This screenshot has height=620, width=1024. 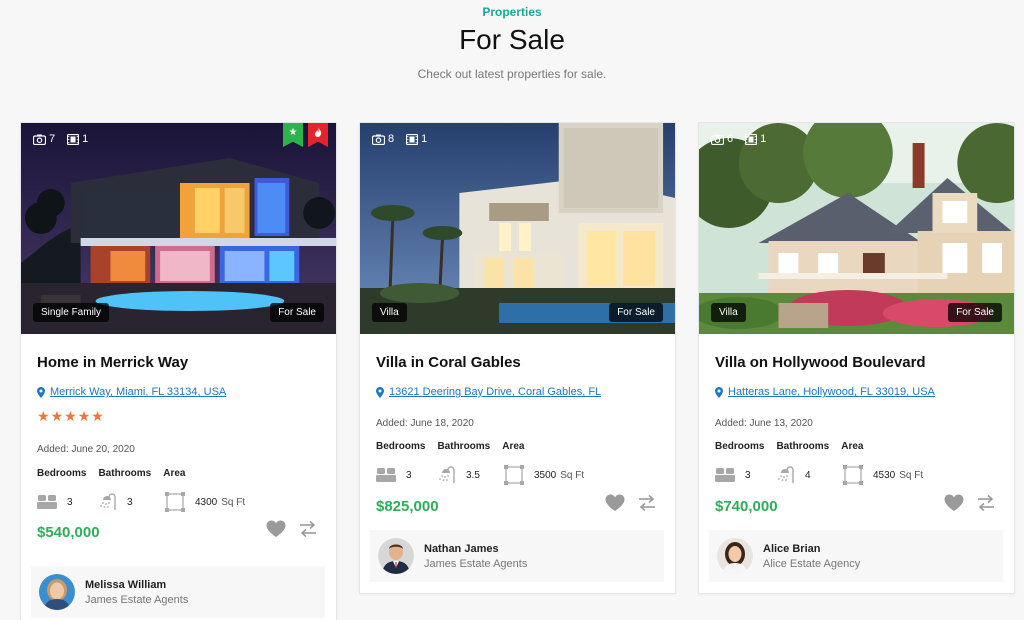 What do you see at coordinates (811, 556) in the screenshot?
I see `agent-info: Alice Brian Alice Estate Agency` at bounding box center [811, 556].